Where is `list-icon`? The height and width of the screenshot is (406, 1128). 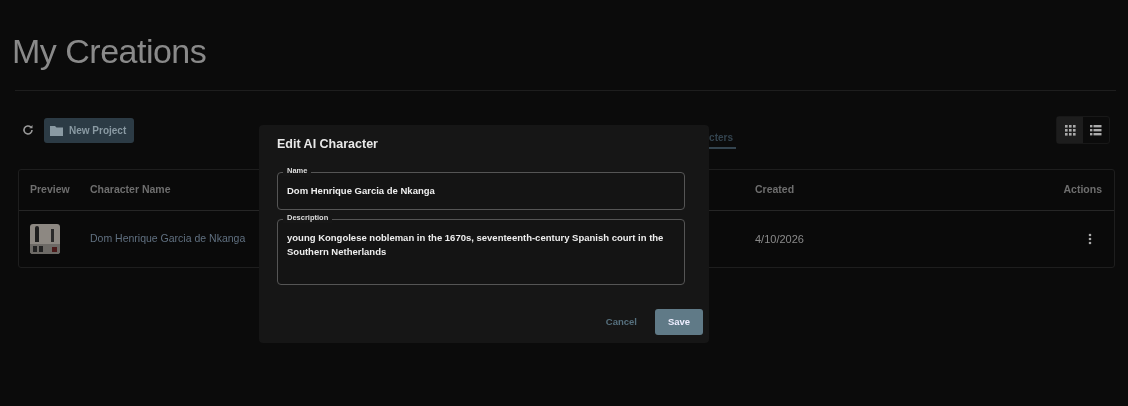
list-icon is located at coordinates (1096, 130).